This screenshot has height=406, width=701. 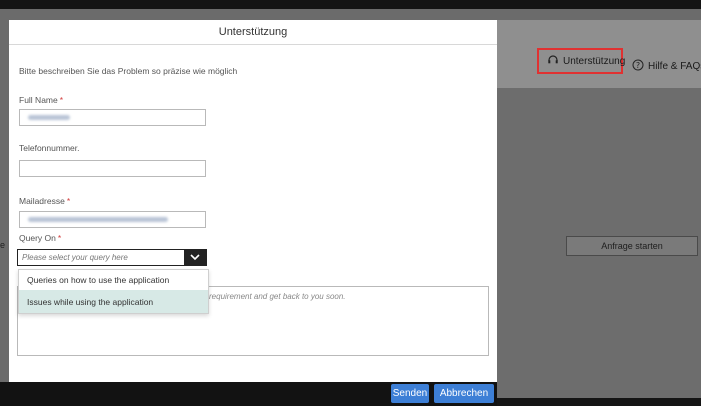 I want to click on full-name-label: Full Name *, so click(x=41, y=100).